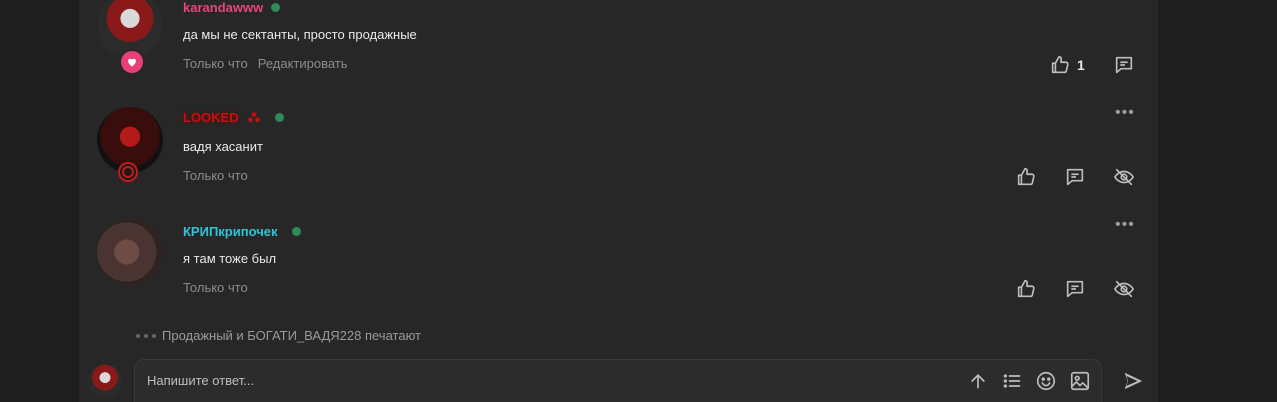  Describe the element at coordinates (1134, 382) in the screenshot. I see `send-icon` at that location.